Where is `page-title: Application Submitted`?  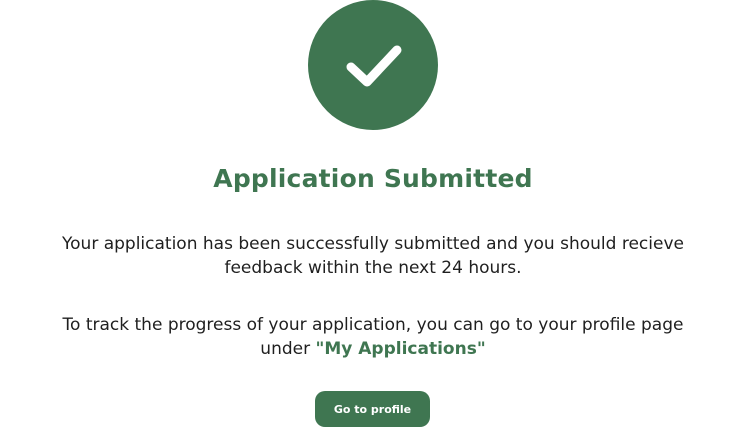
page-title: Application Submitted is located at coordinates (373, 178).